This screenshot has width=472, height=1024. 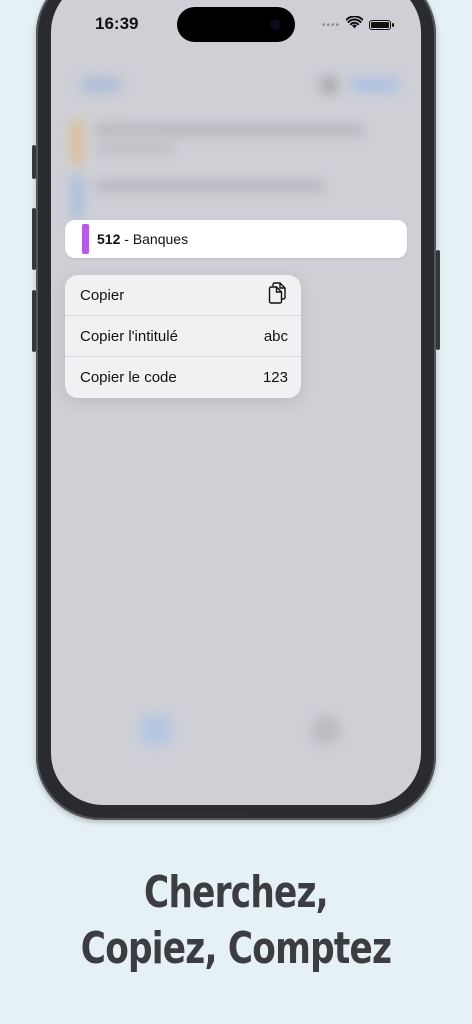 I want to click on menu-item-copy-label: Copier l'intitulé abc, so click(x=183, y=336).